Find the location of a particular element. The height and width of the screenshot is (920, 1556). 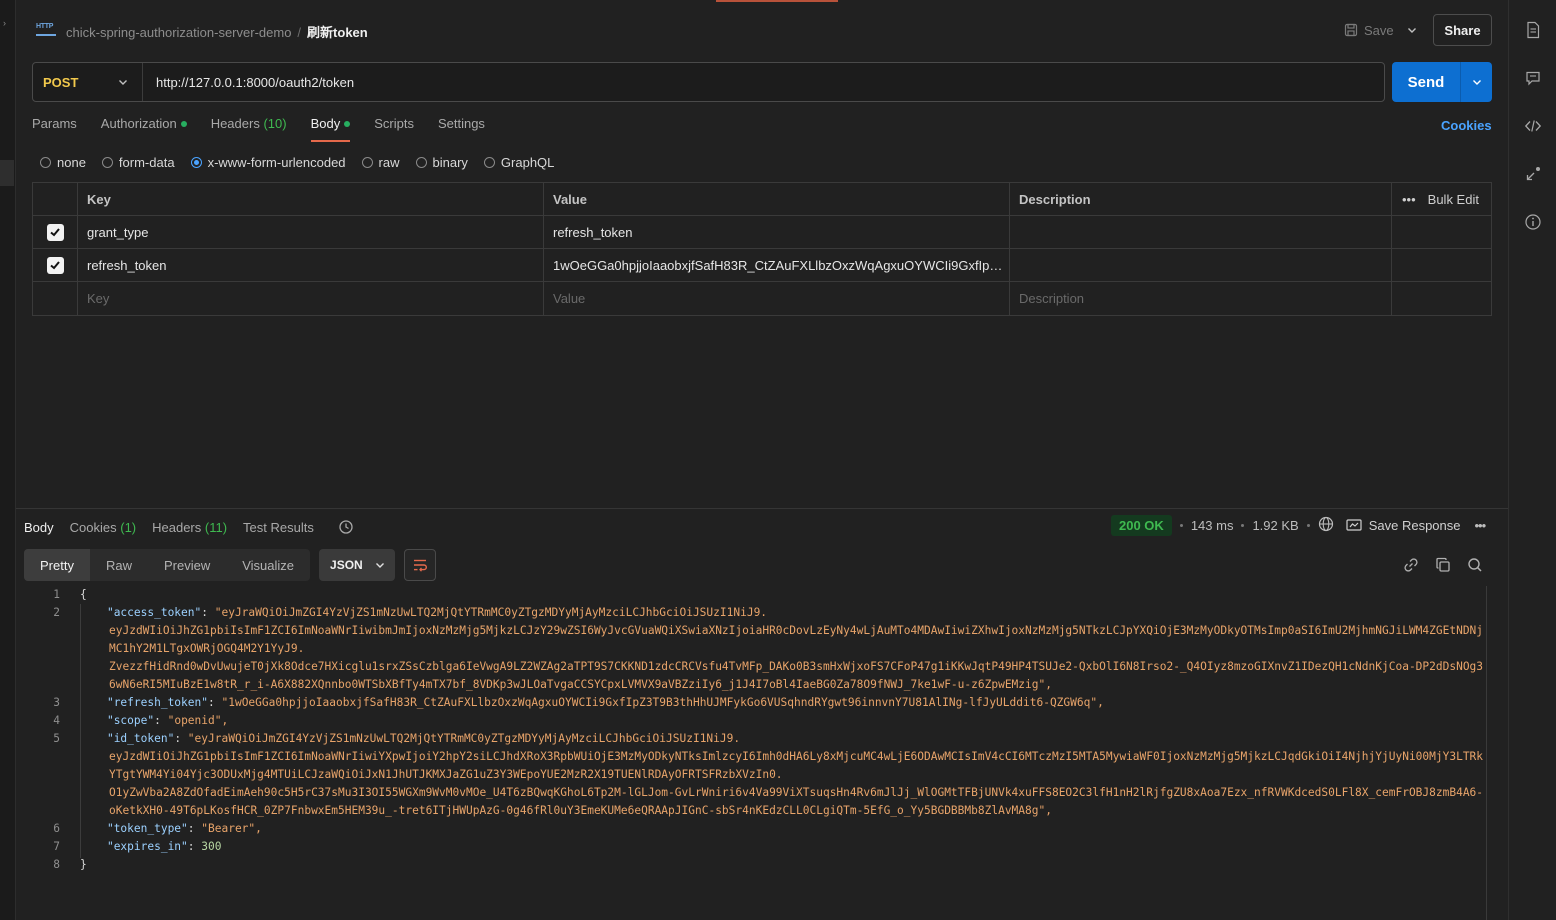

copy-icon is located at coordinates (1443, 566).